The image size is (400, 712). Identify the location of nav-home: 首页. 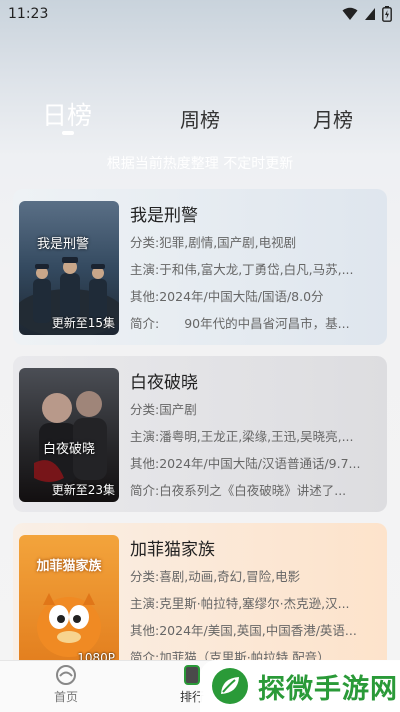
(66, 686).